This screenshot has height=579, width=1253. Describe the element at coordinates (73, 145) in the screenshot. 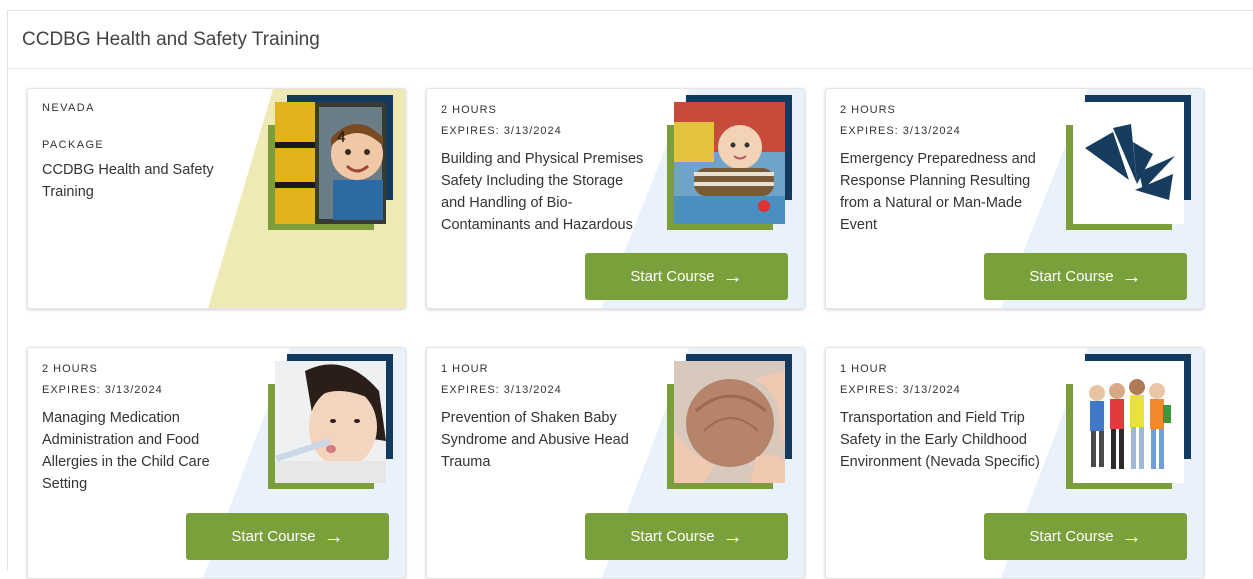

I see `package-type: PACKAGE` at that location.